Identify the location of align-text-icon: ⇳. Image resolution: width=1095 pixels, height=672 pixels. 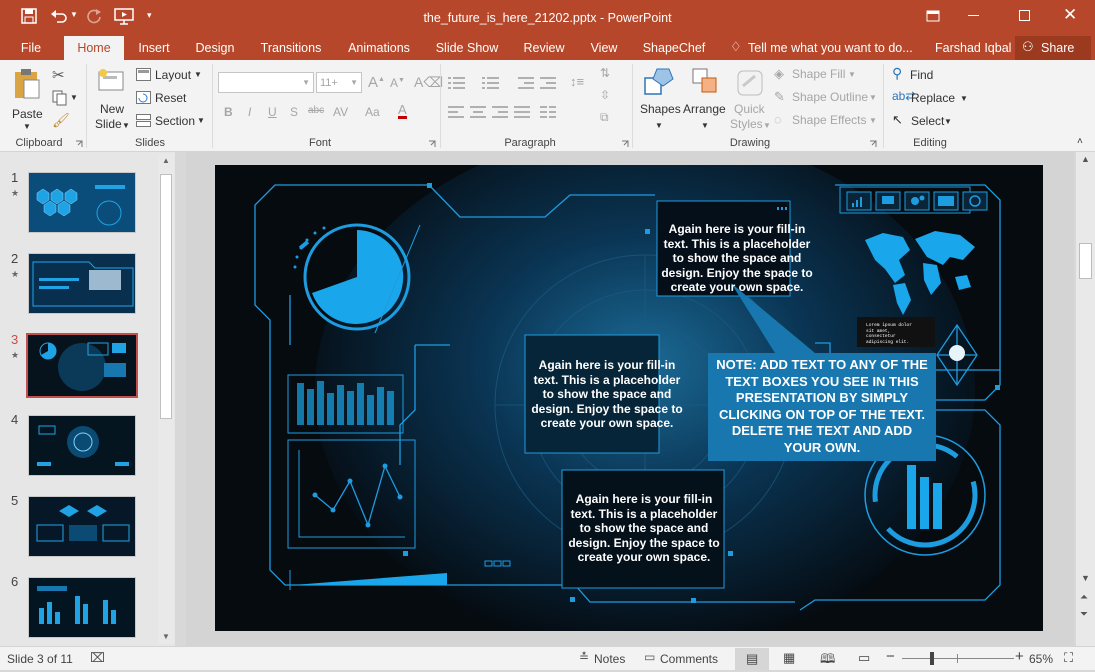
(605, 95).